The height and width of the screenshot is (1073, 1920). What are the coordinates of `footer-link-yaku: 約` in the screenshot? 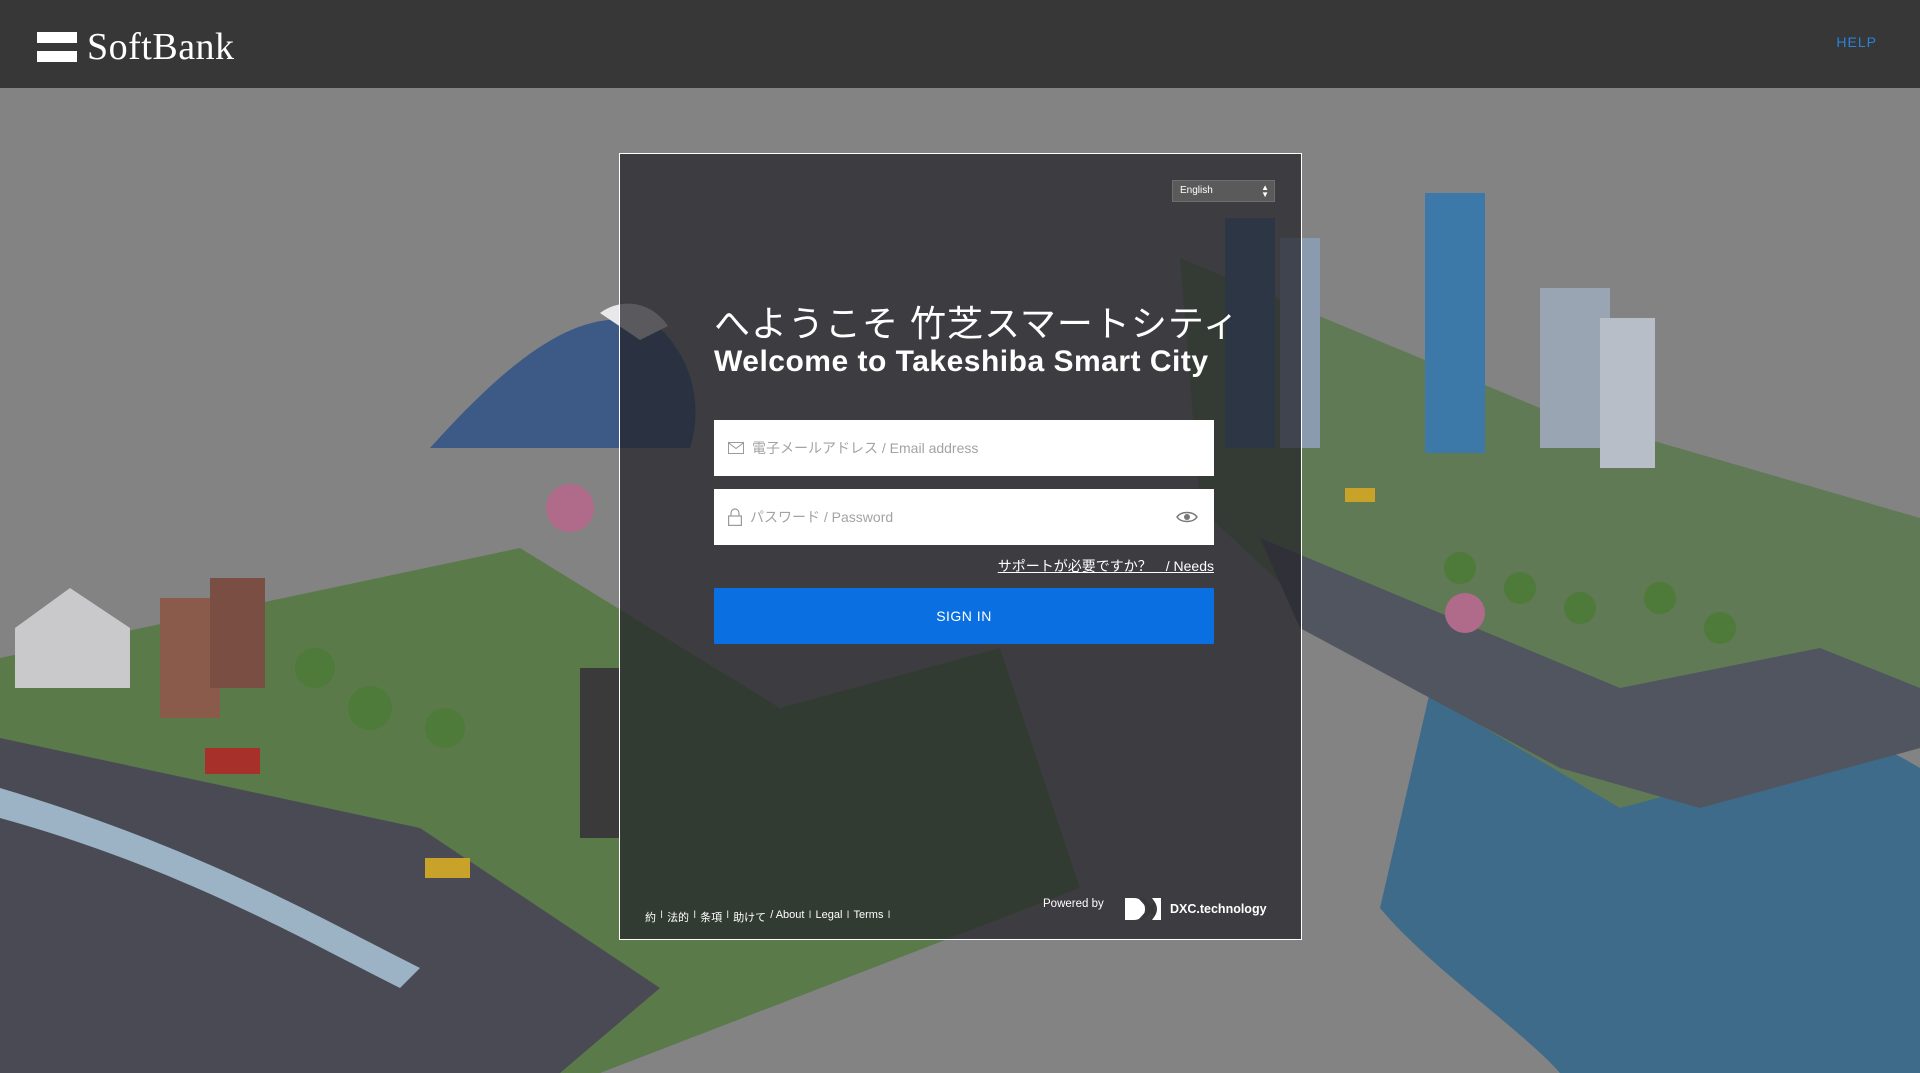 It's located at (650, 917).